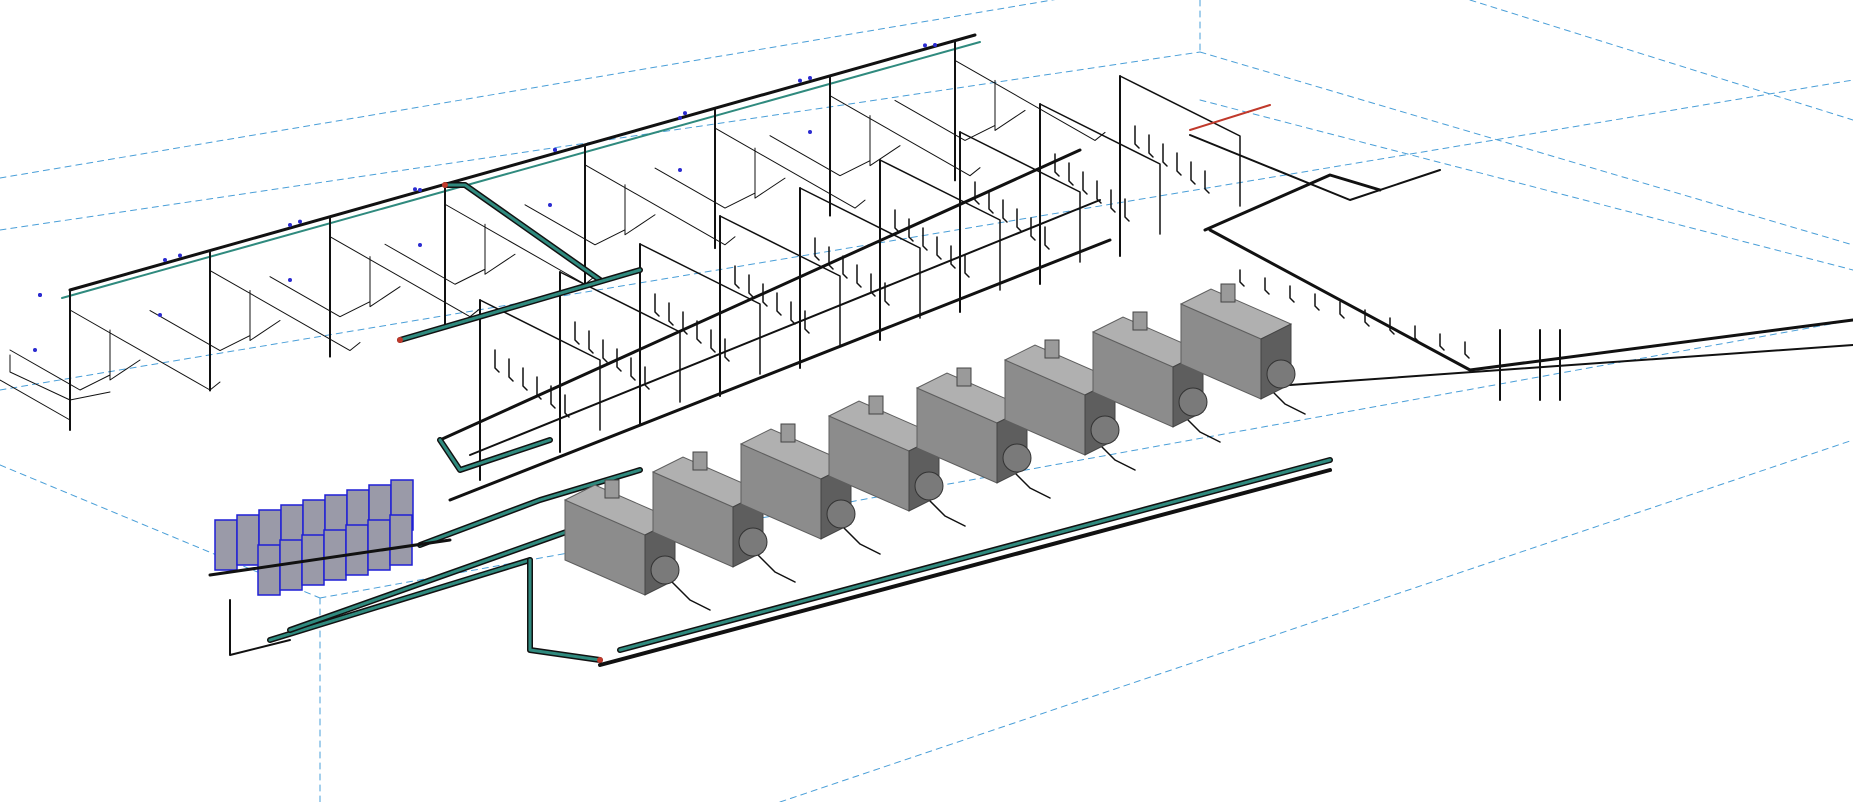 This screenshot has height=802, width=1853. I want to click on main-header-pipe, so click(522, 232).